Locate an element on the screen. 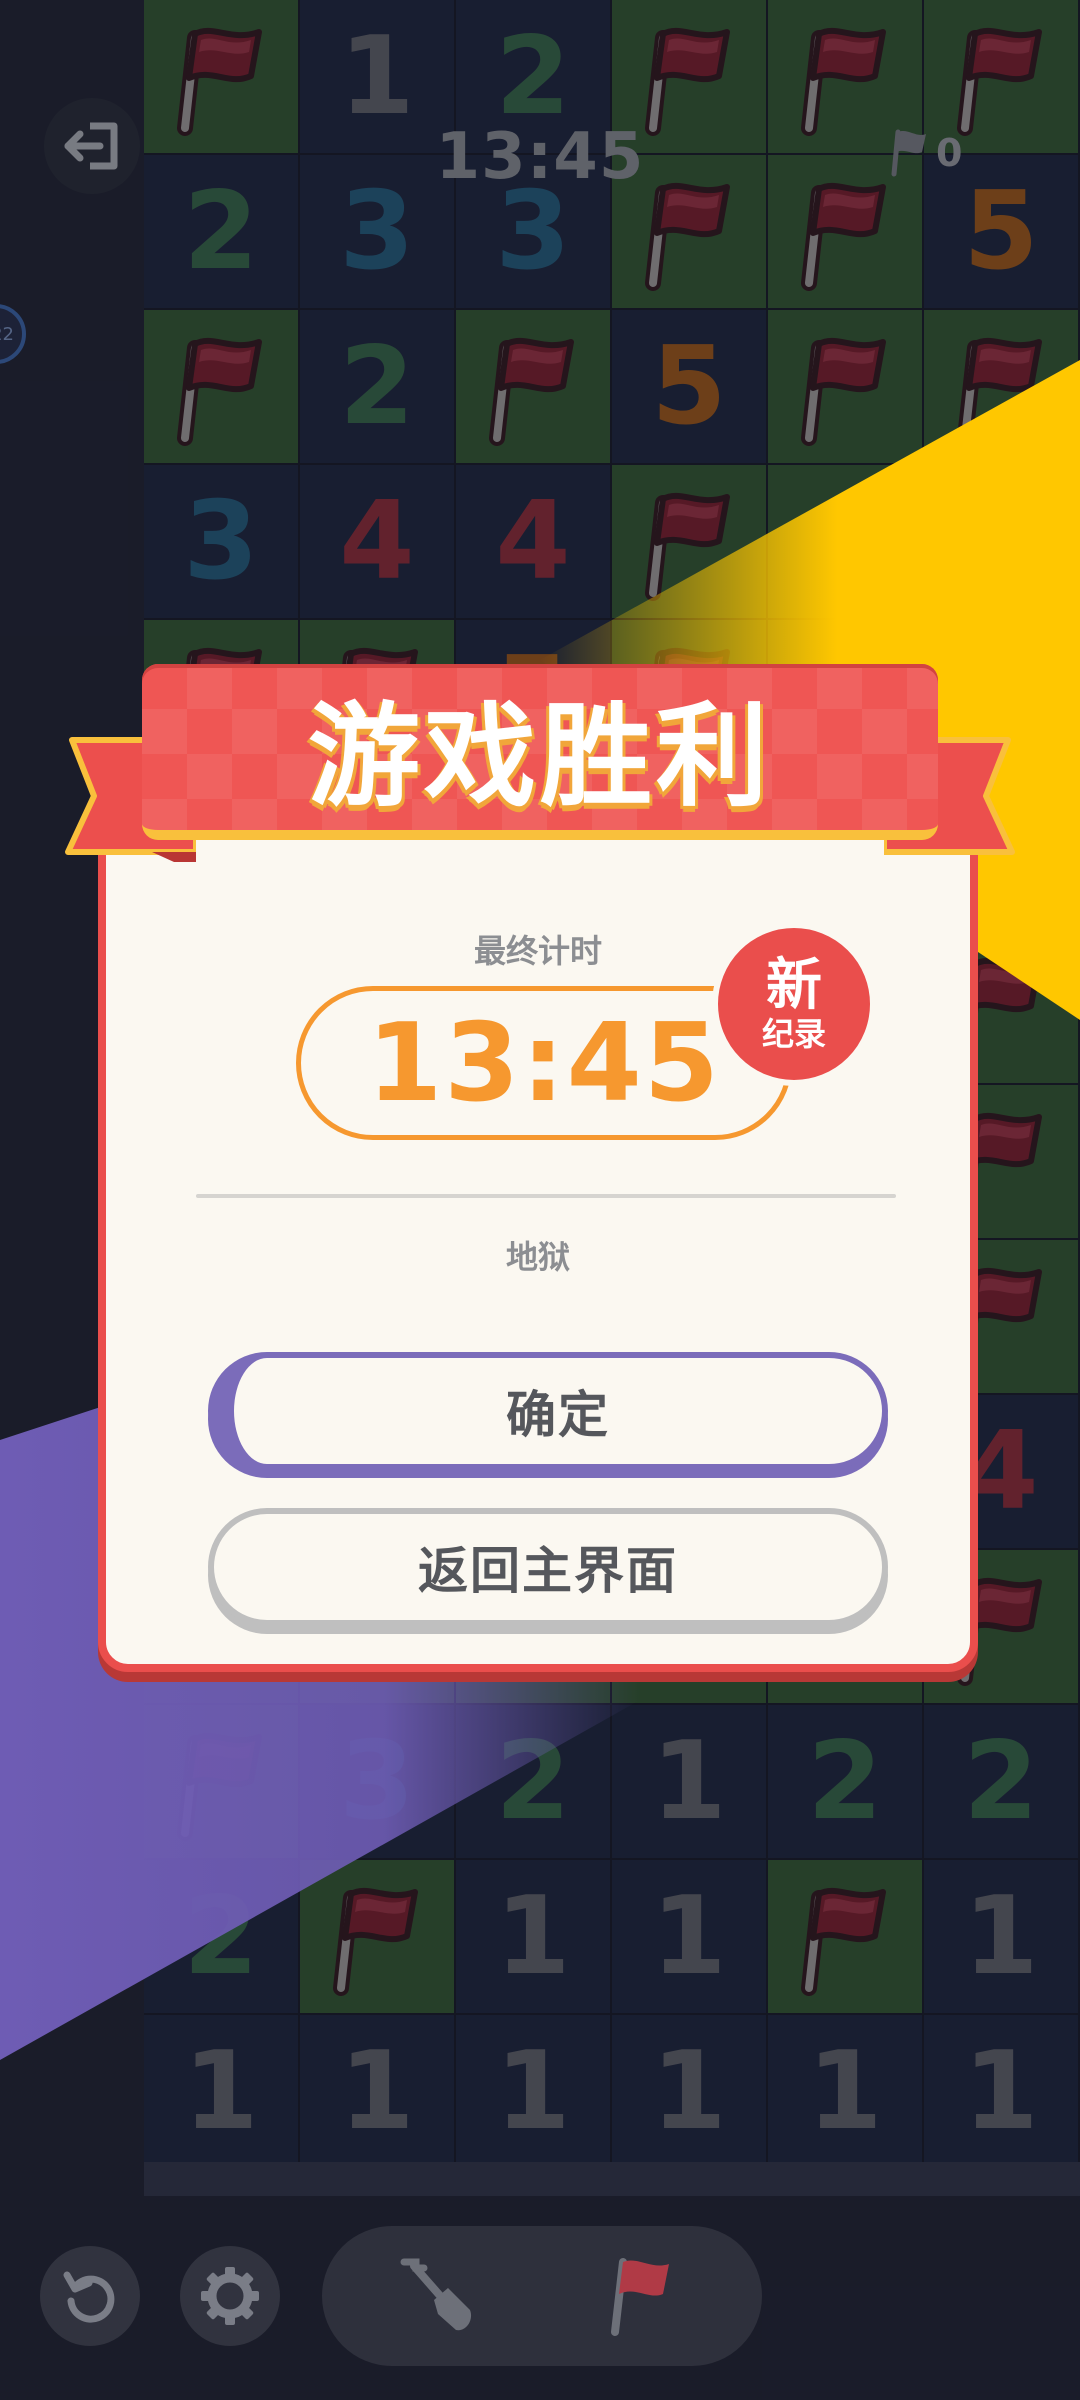 This screenshot has height=2400, width=1080. confirm-button: 确定 is located at coordinates (548, 1411).